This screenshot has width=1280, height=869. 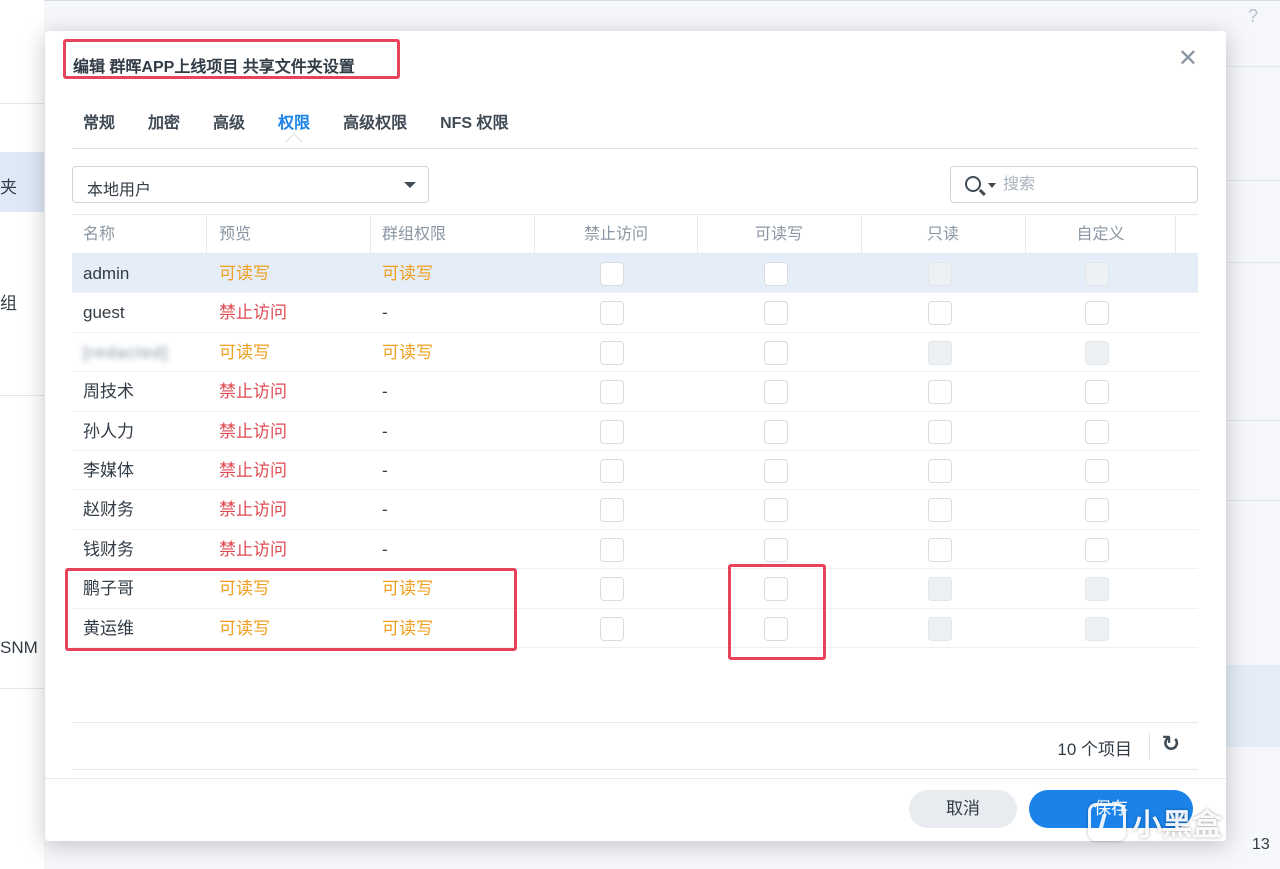 What do you see at coordinates (963, 809) in the screenshot?
I see `cancel-button: 取消` at bounding box center [963, 809].